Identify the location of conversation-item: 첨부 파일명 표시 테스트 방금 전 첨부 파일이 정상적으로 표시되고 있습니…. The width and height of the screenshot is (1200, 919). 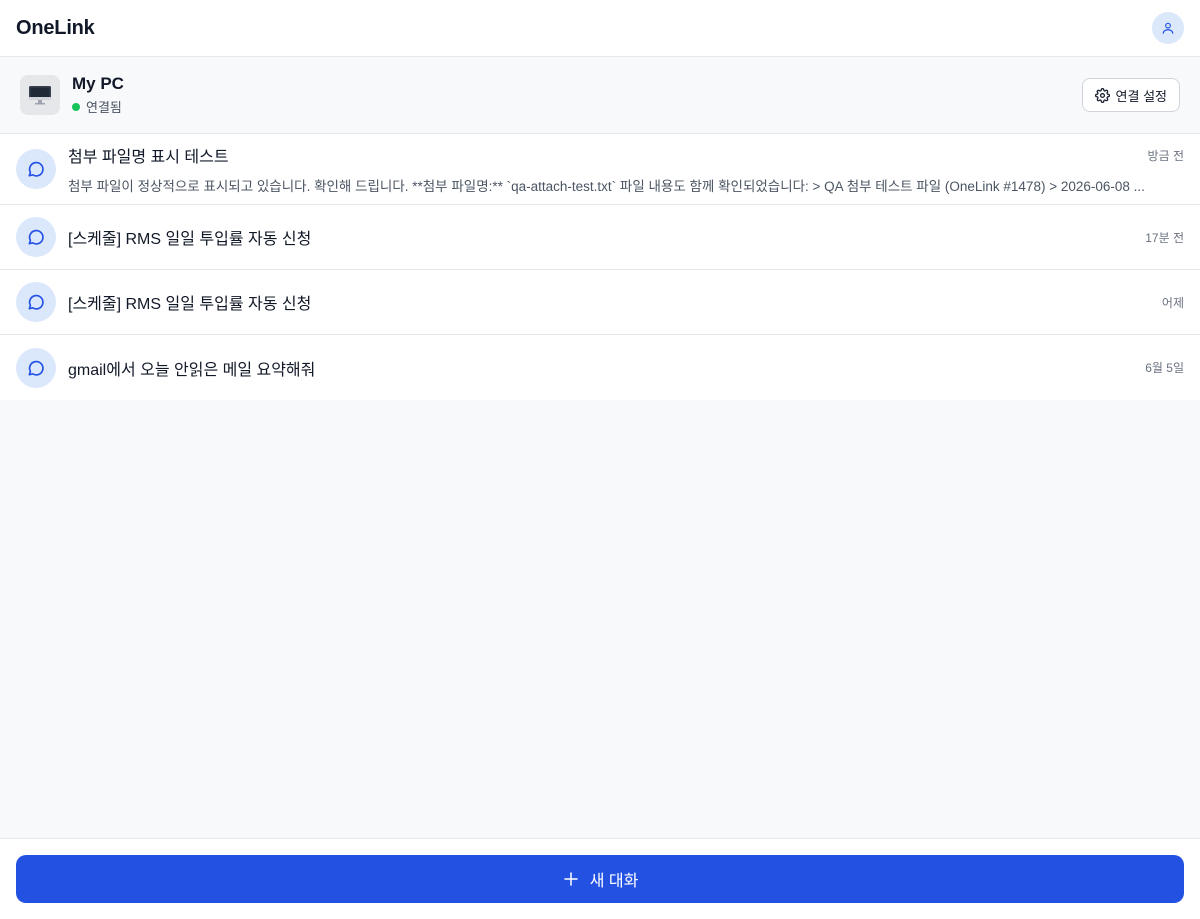
(600, 169).